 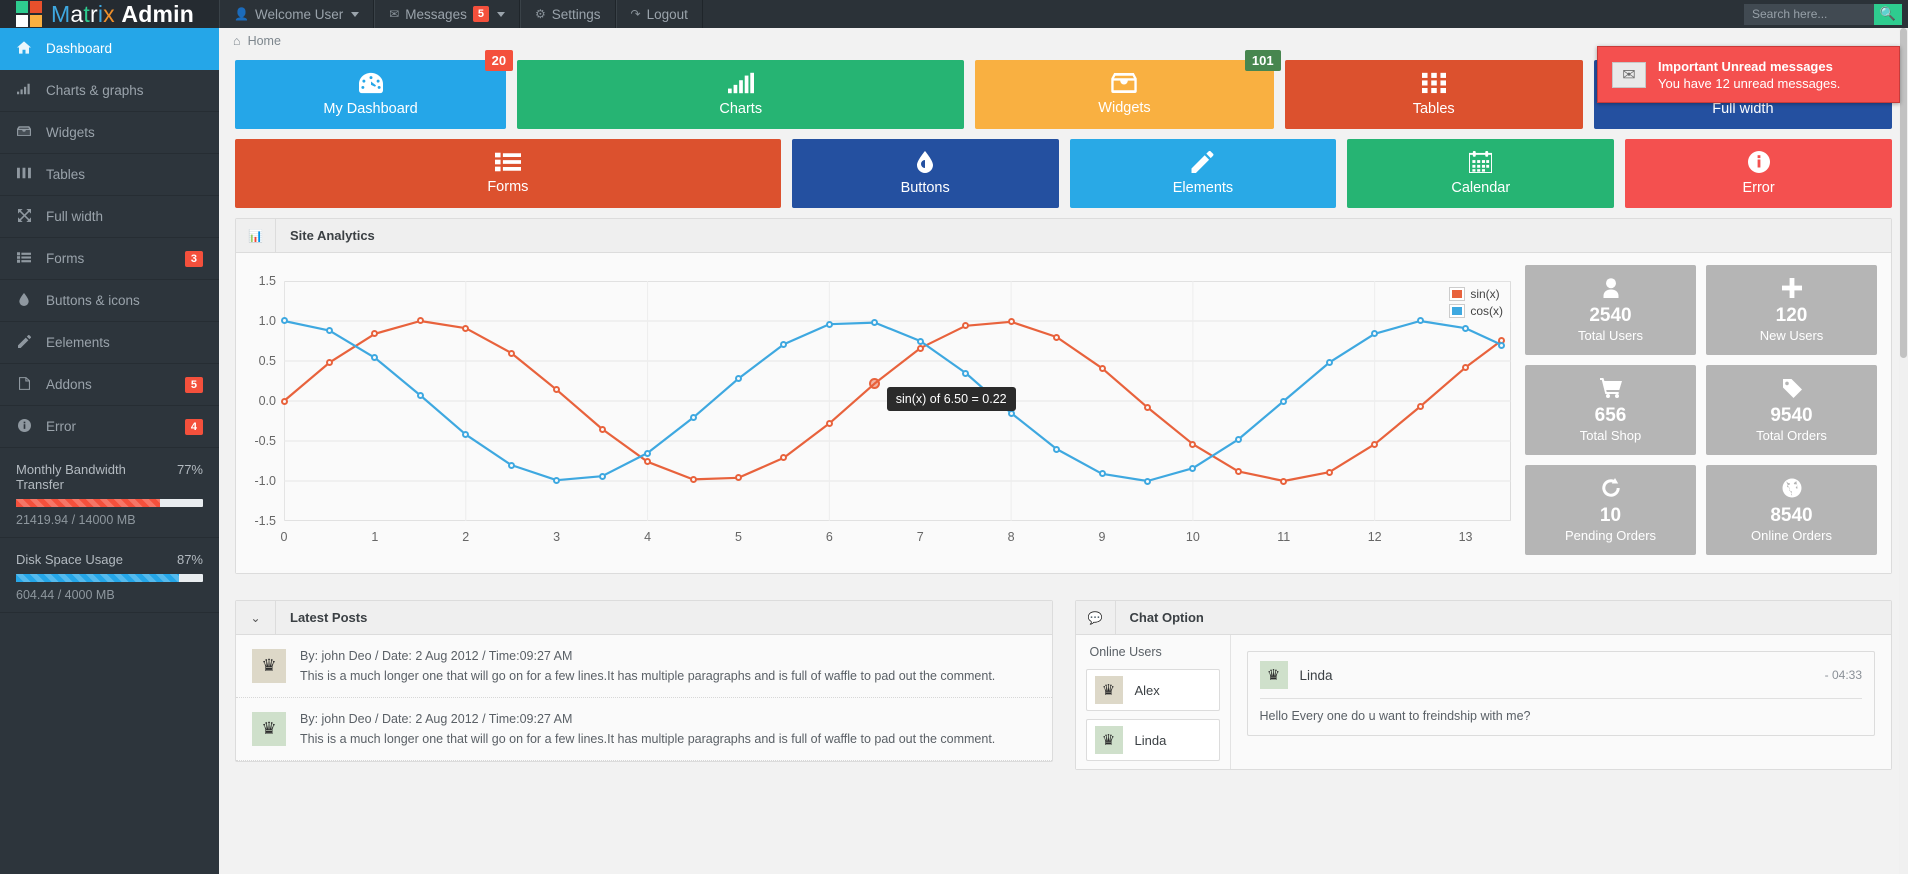 I want to click on tile-charts: Charts, so click(x=741, y=94).